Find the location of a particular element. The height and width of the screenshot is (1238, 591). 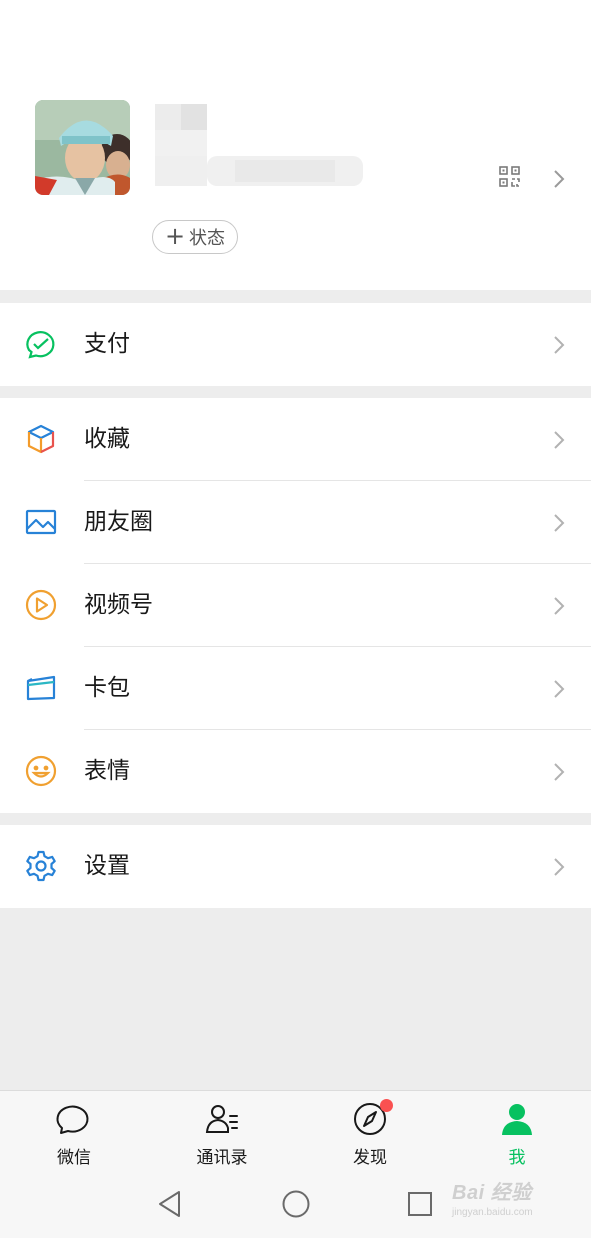

menu-item-favorites: 收藏 is located at coordinates (295, 439).